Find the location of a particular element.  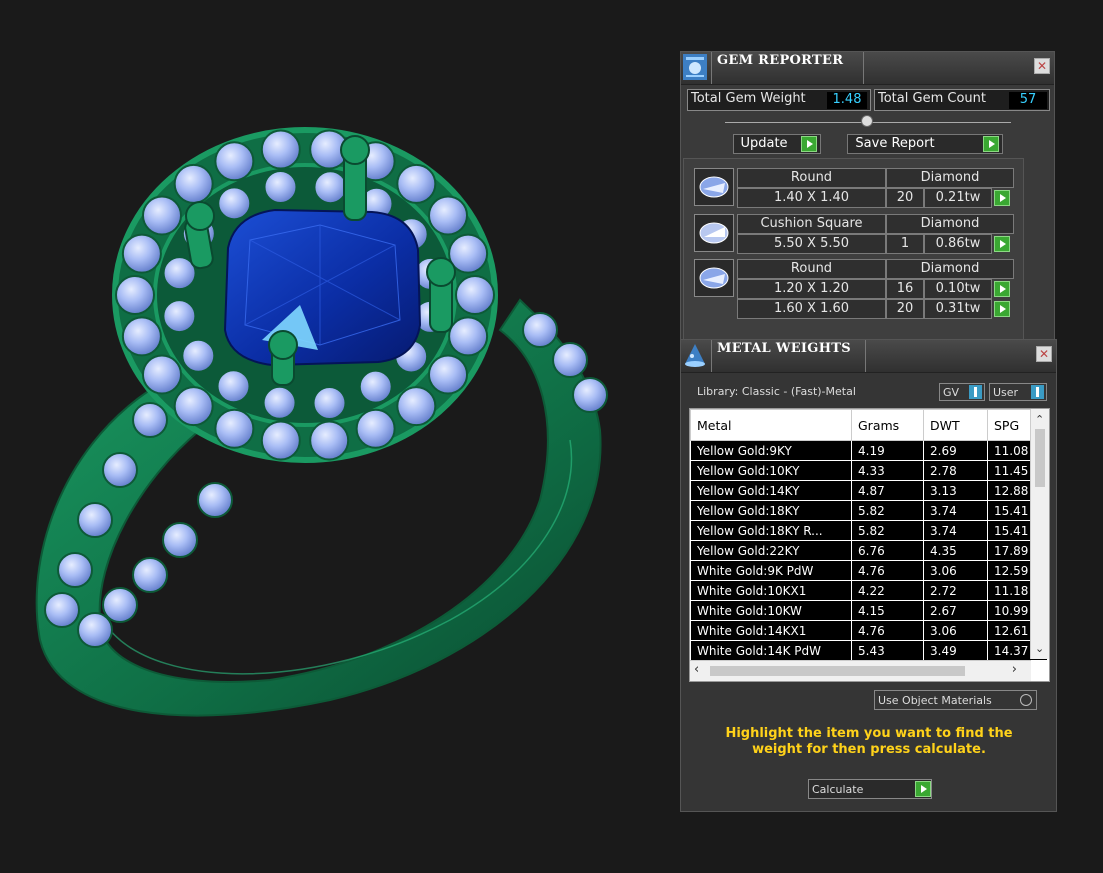

table-cell: 2.69 is located at coordinates (955, 450).